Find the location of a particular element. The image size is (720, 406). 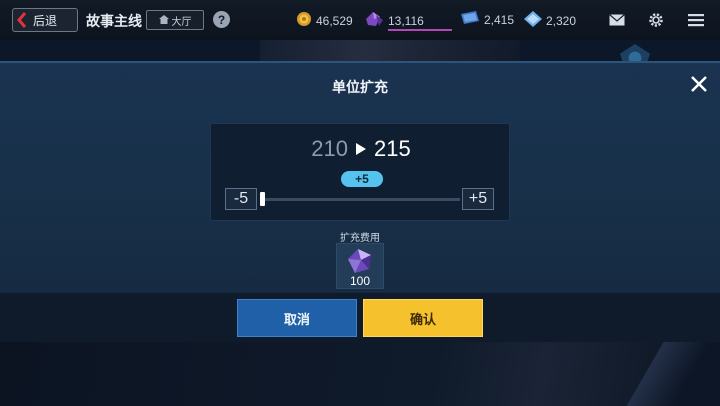

blue-diamond-icon is located at coordinates (533, 20).